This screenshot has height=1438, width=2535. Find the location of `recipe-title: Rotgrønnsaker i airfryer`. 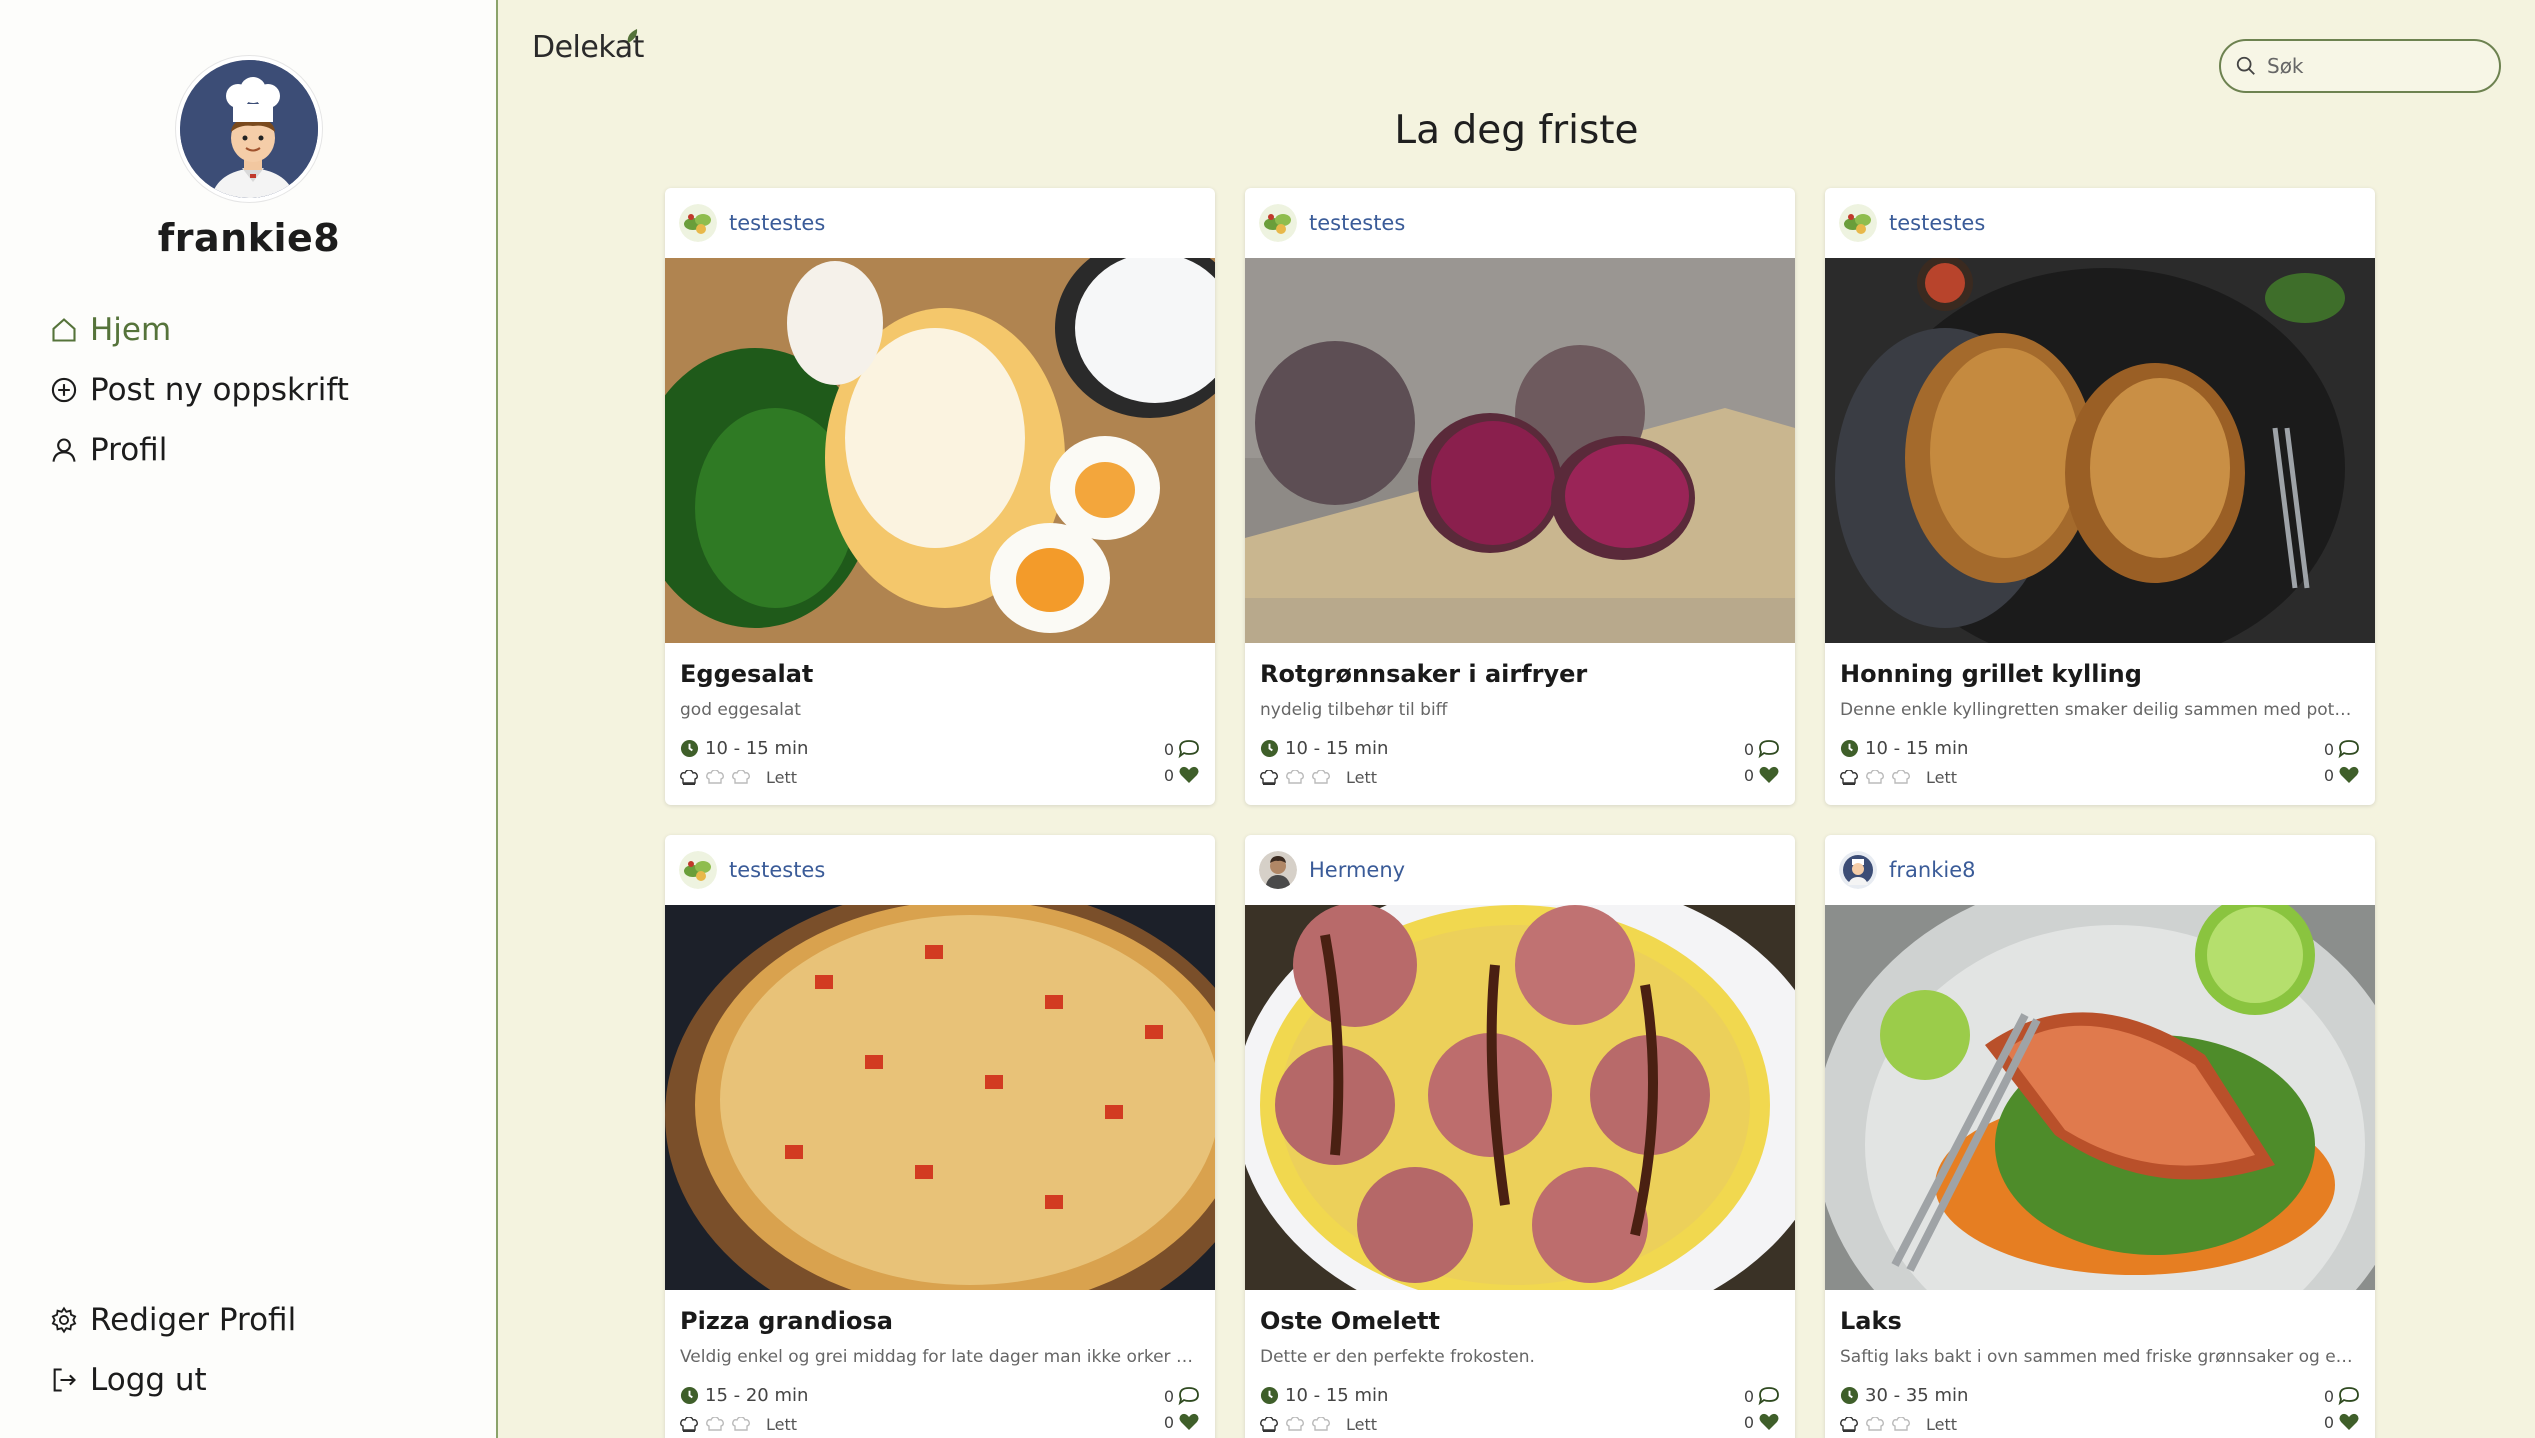

recipe-title: Rotgrønnsaker i airfryer is located at coordinates (1423, 674).